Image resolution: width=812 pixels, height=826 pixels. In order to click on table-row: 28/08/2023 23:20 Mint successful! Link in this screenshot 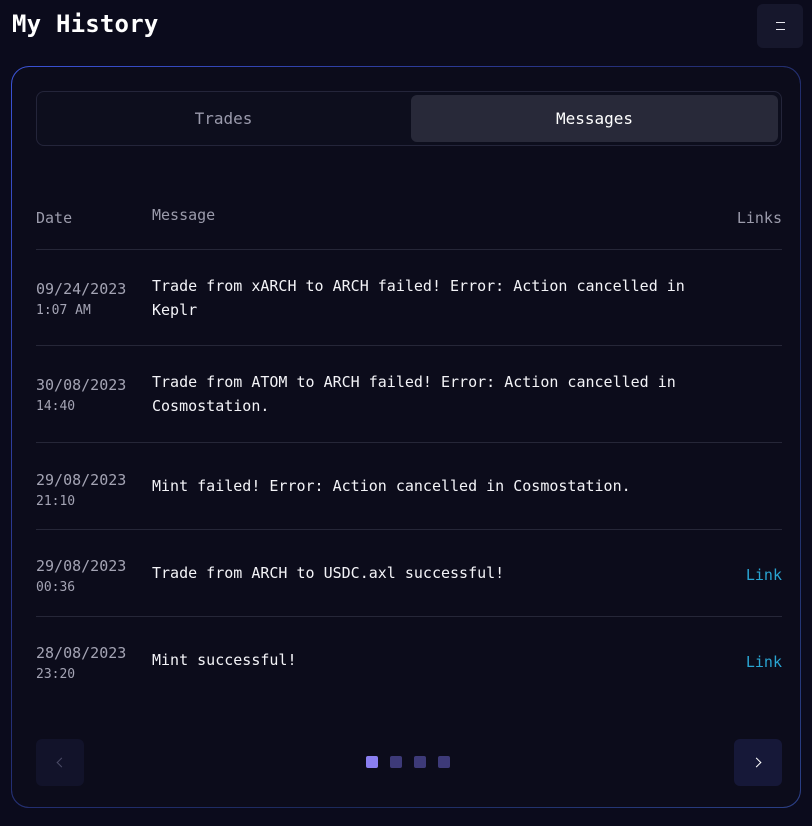, I will do `click(409, 660)`.